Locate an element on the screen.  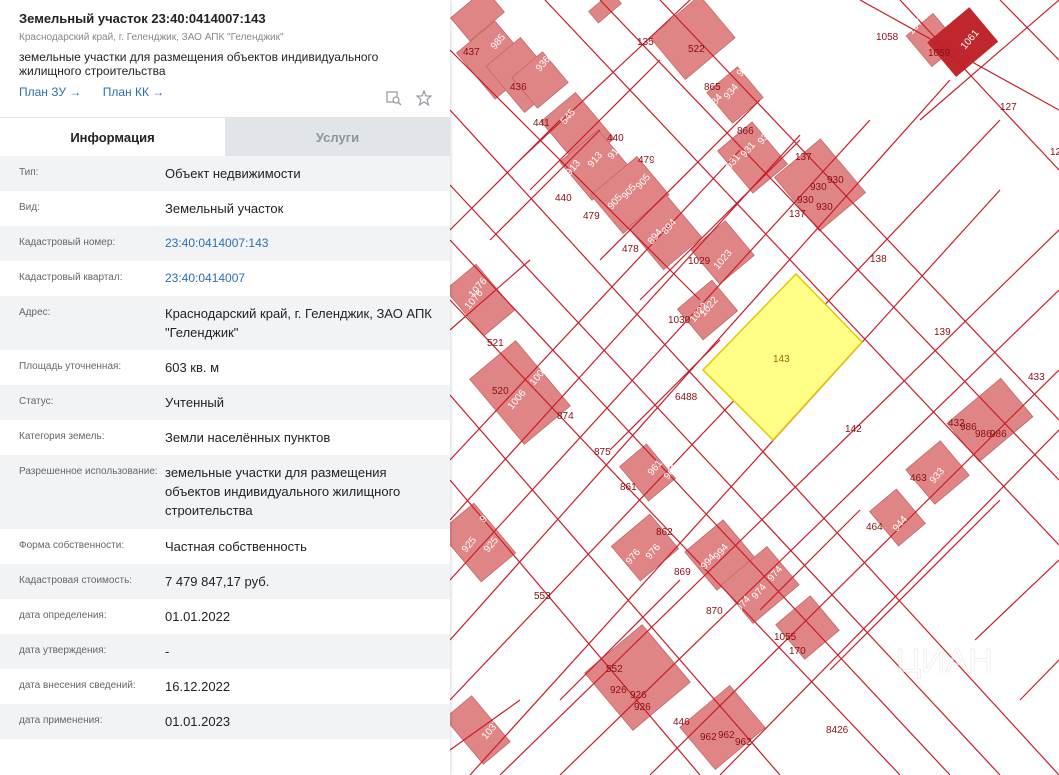
row-value: Земли населённых пунктов is located at coordinates (248, 437).